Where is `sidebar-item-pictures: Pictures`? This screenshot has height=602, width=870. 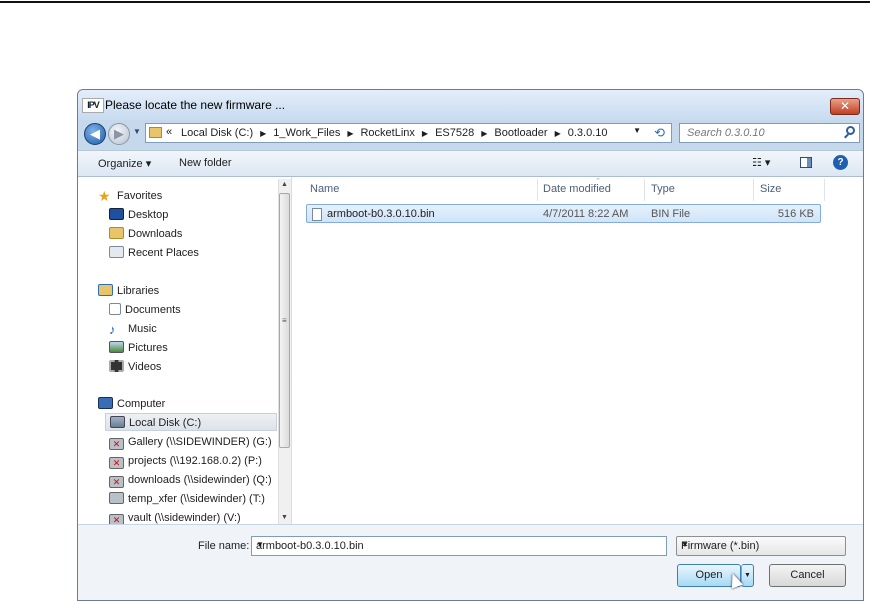 sidebar-item-pictures: Pictures is located at coordinates (138, 348).